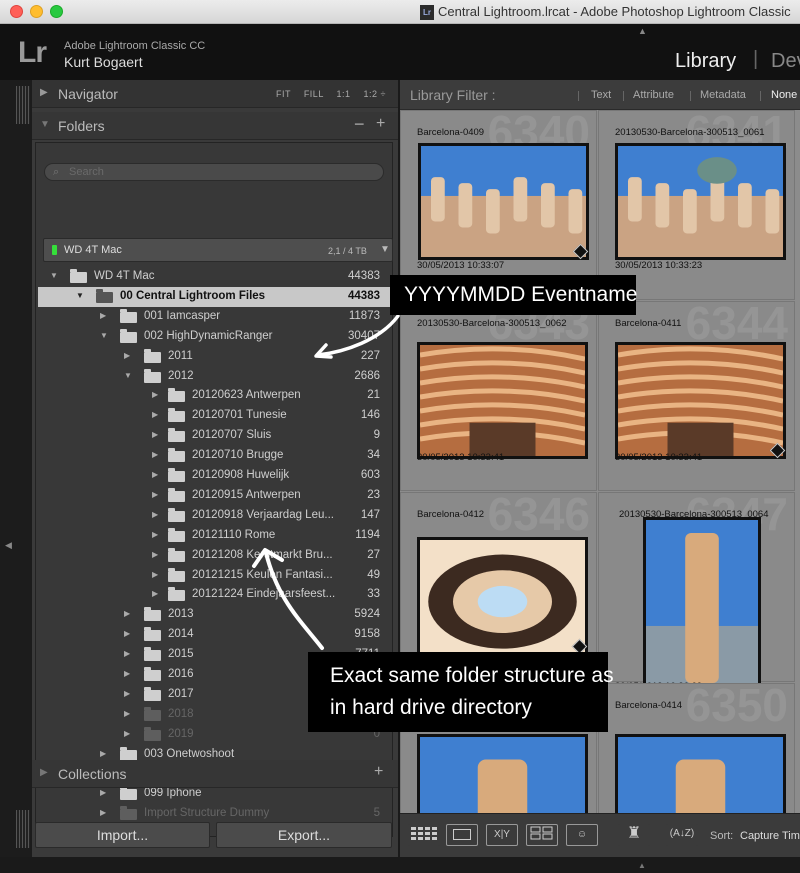  What do you see at coordinates (215, 277) in the screenshot?
I see `folder-row: ▼ WD 4T Mac 44383` at bounding box center [215, 277].